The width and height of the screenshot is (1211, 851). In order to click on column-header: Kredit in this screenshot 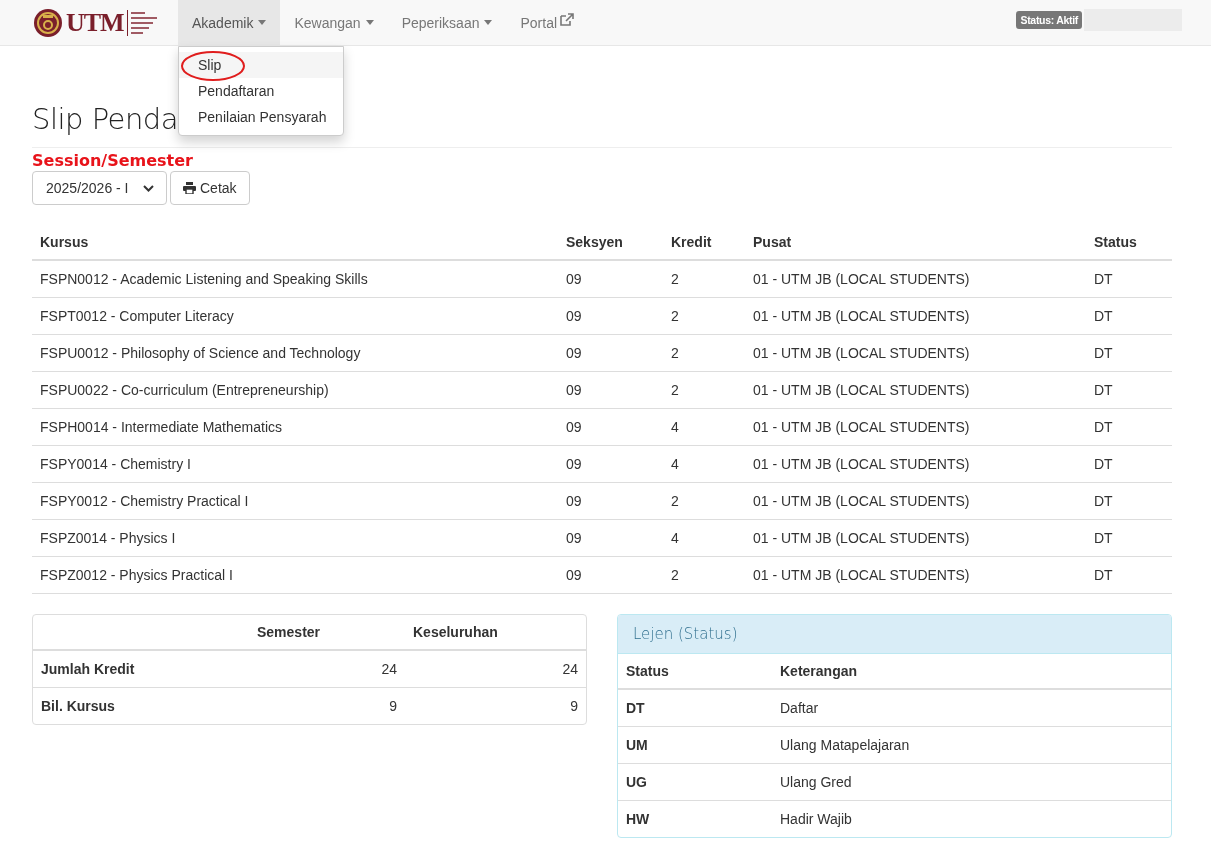, I will do `click(704, 242)`.